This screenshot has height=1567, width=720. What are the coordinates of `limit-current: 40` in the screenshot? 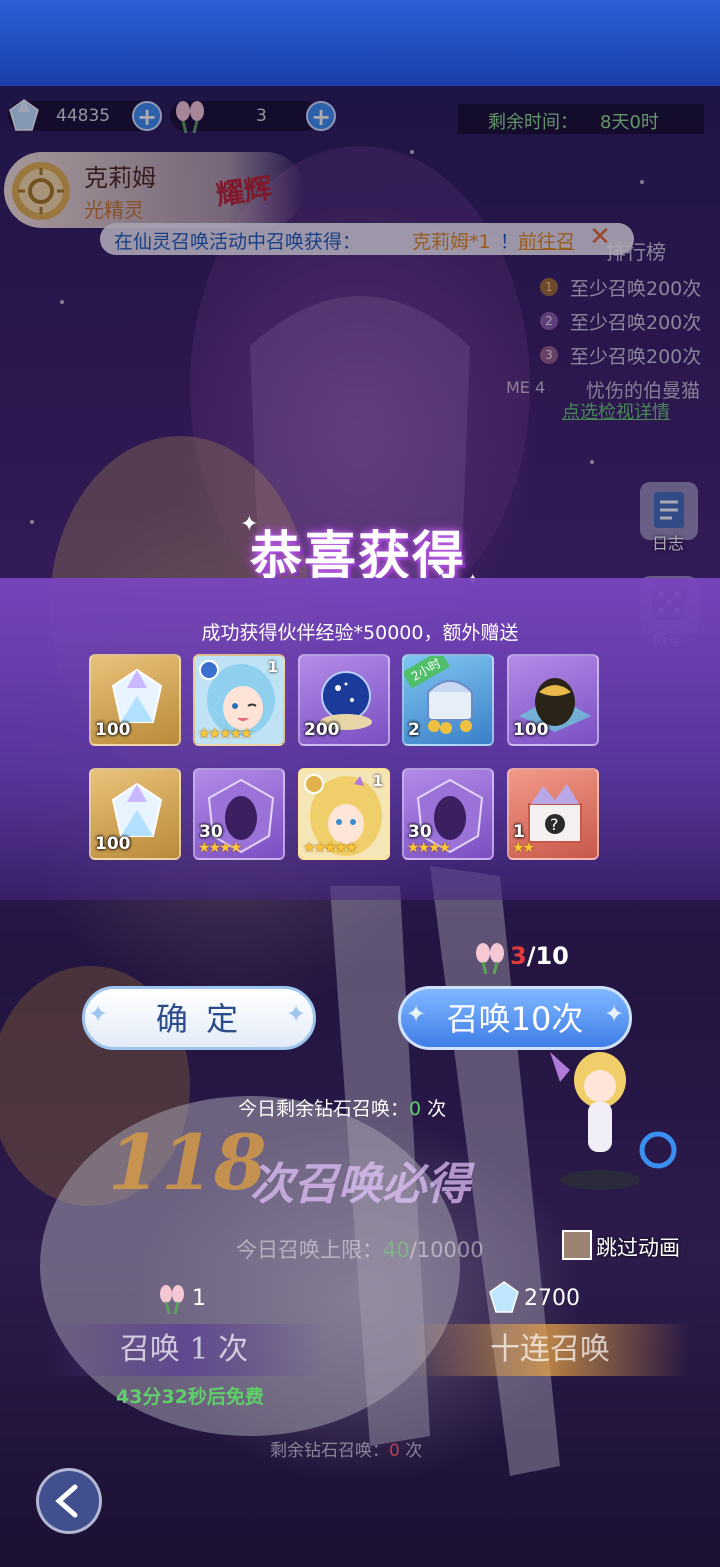 It's located at (396, 1250).